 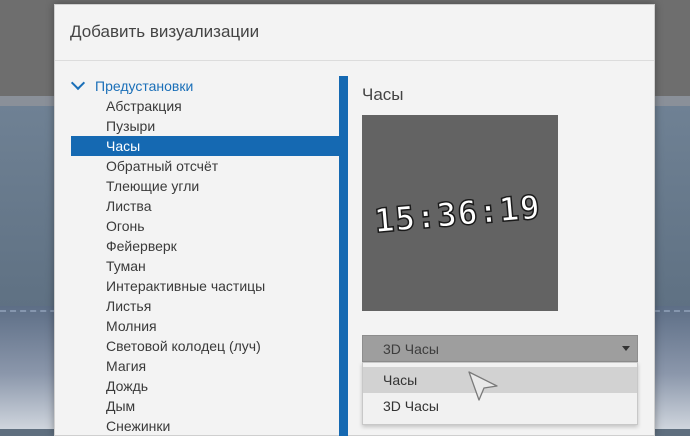 What do you see at coordinates (500, 348) in the screenshot?
I see `visualization-type-select: 3D Часы` at bounding box center [500, 348].